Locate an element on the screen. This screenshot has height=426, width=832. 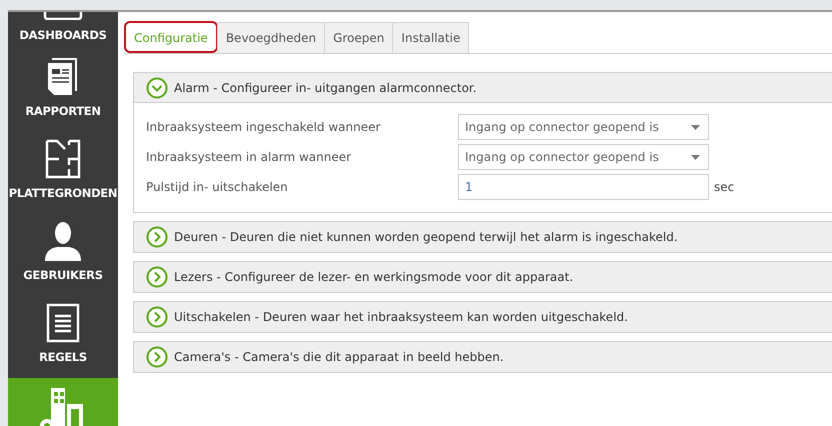
dashboard-icon is located at coordinates (63, 16).